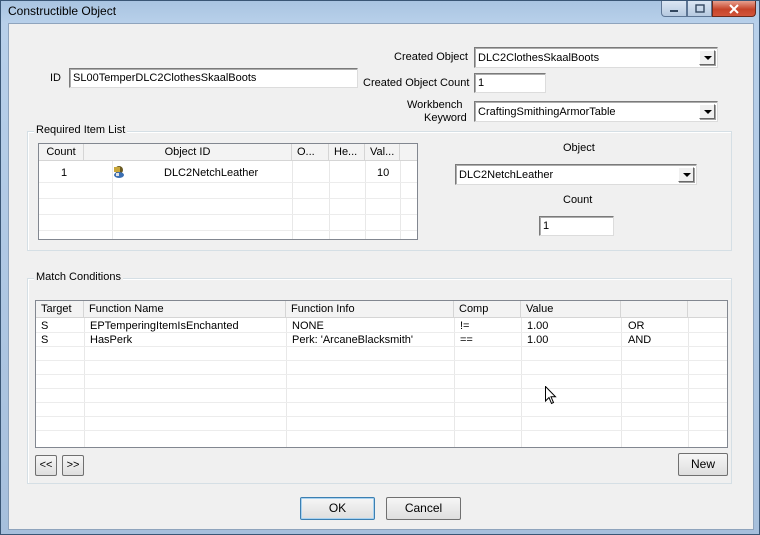  Describe the element at coordinates (78, 277) in the screenshot. I see `match-conditions-title: Match Conditions` at that location.